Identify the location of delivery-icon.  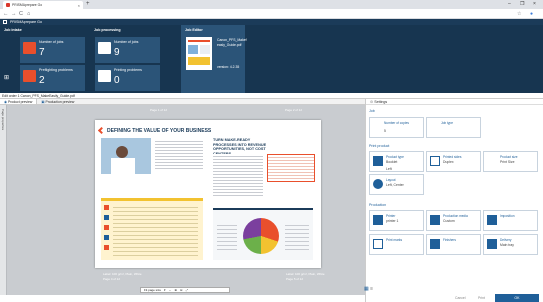
(492, 244).